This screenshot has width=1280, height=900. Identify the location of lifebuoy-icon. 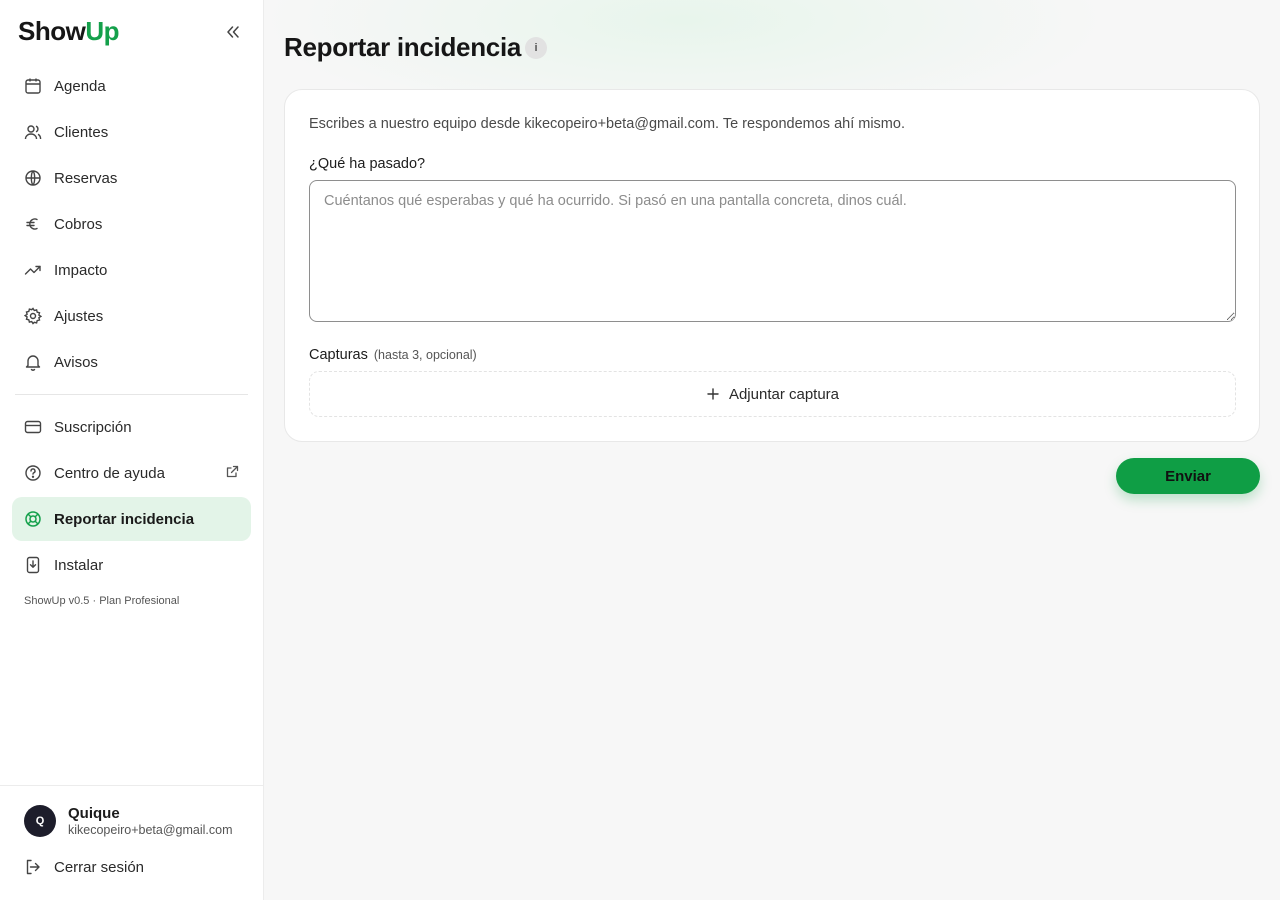
(33, 519).